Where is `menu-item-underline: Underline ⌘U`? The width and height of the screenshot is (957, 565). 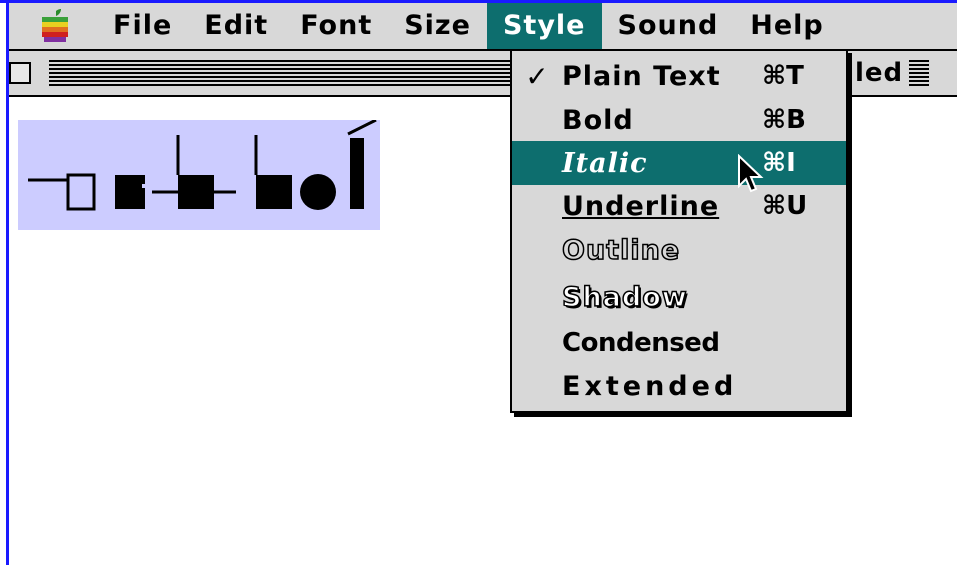
menu-item-underline: Underline ⌘U is located at coordinates (679, 206).